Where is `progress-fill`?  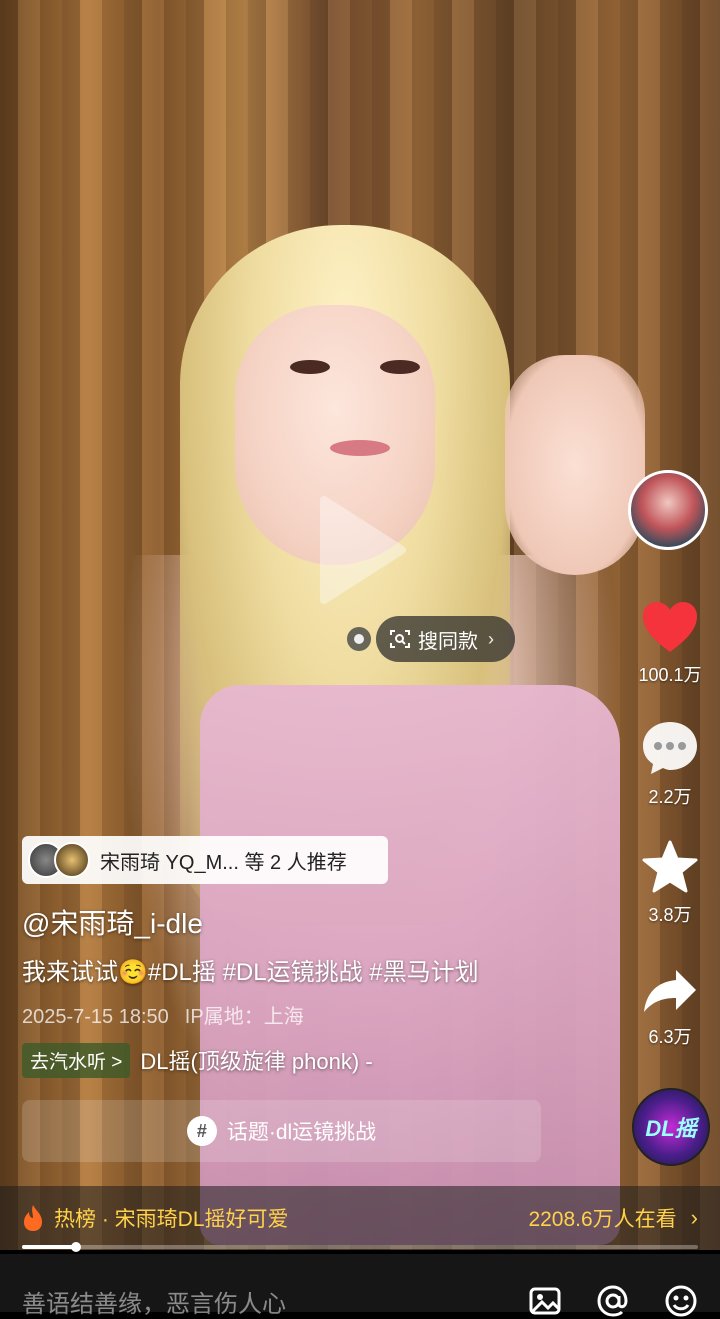 progress-fill is located at coordinates (49, 1247).